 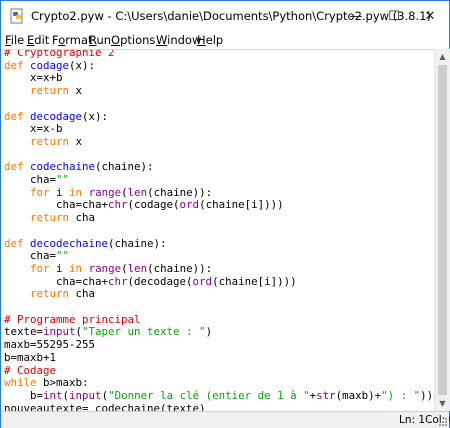 What do you see at coordinates (144, 332) in the screenshot?
I see `code-token: "Taper un texte : "` at bounding box center [144, 332].